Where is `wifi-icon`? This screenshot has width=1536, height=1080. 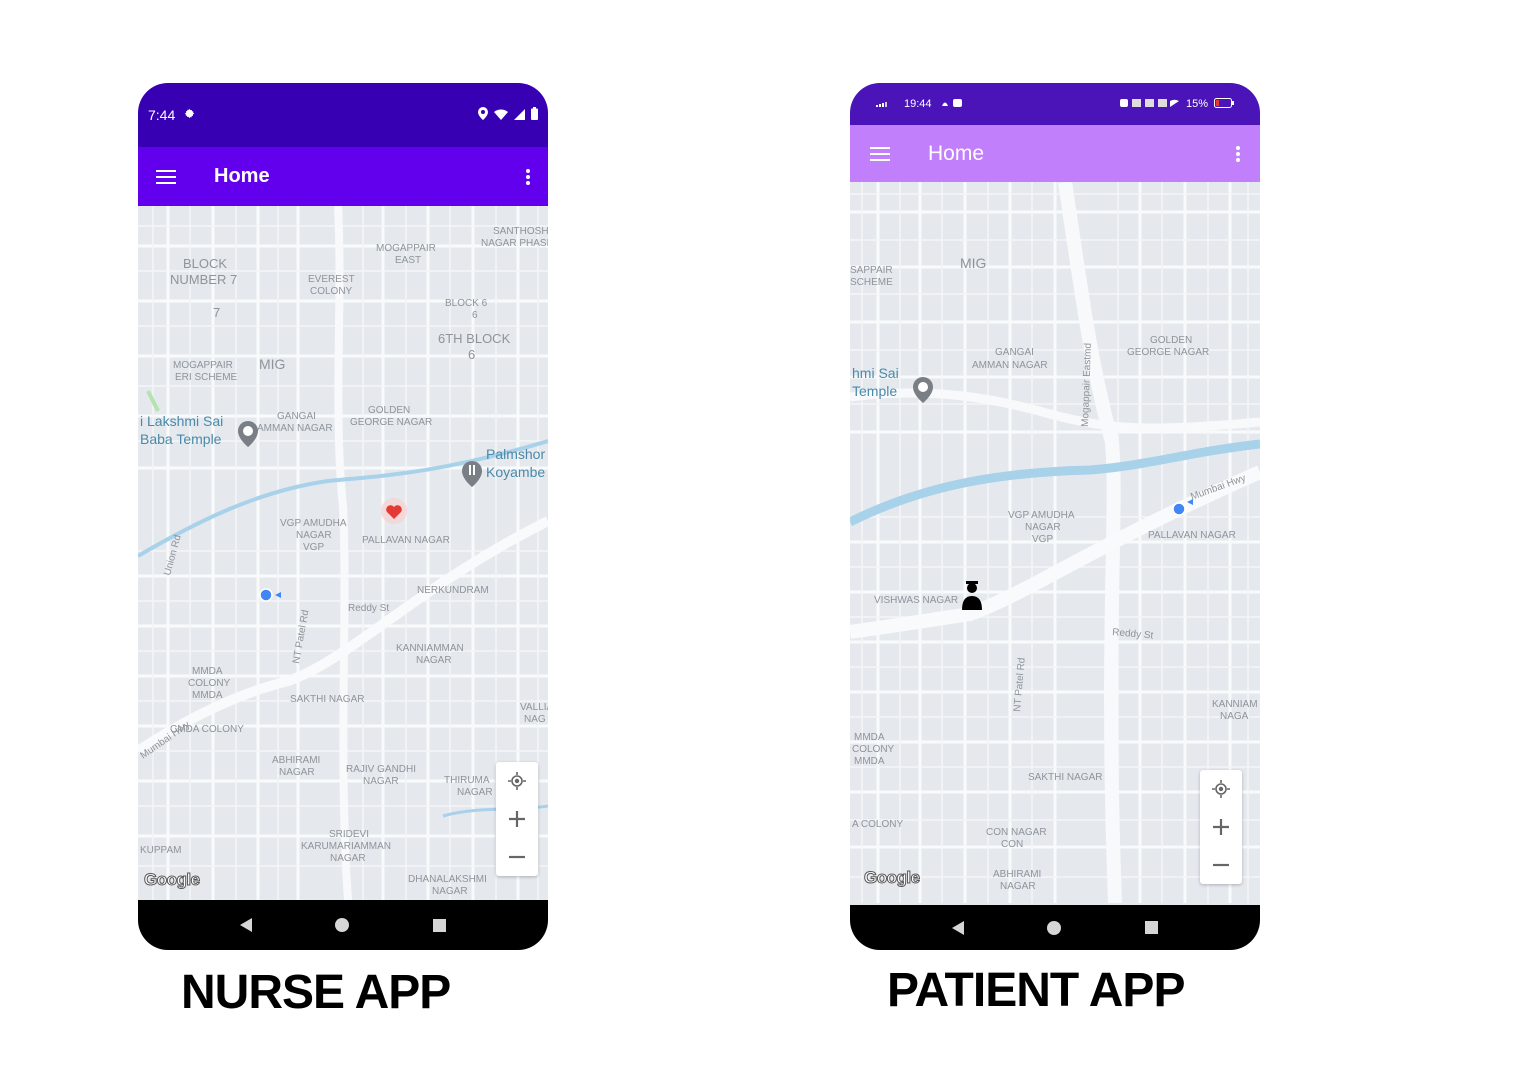 wifi-icon is located at coordinates (1149, 104).